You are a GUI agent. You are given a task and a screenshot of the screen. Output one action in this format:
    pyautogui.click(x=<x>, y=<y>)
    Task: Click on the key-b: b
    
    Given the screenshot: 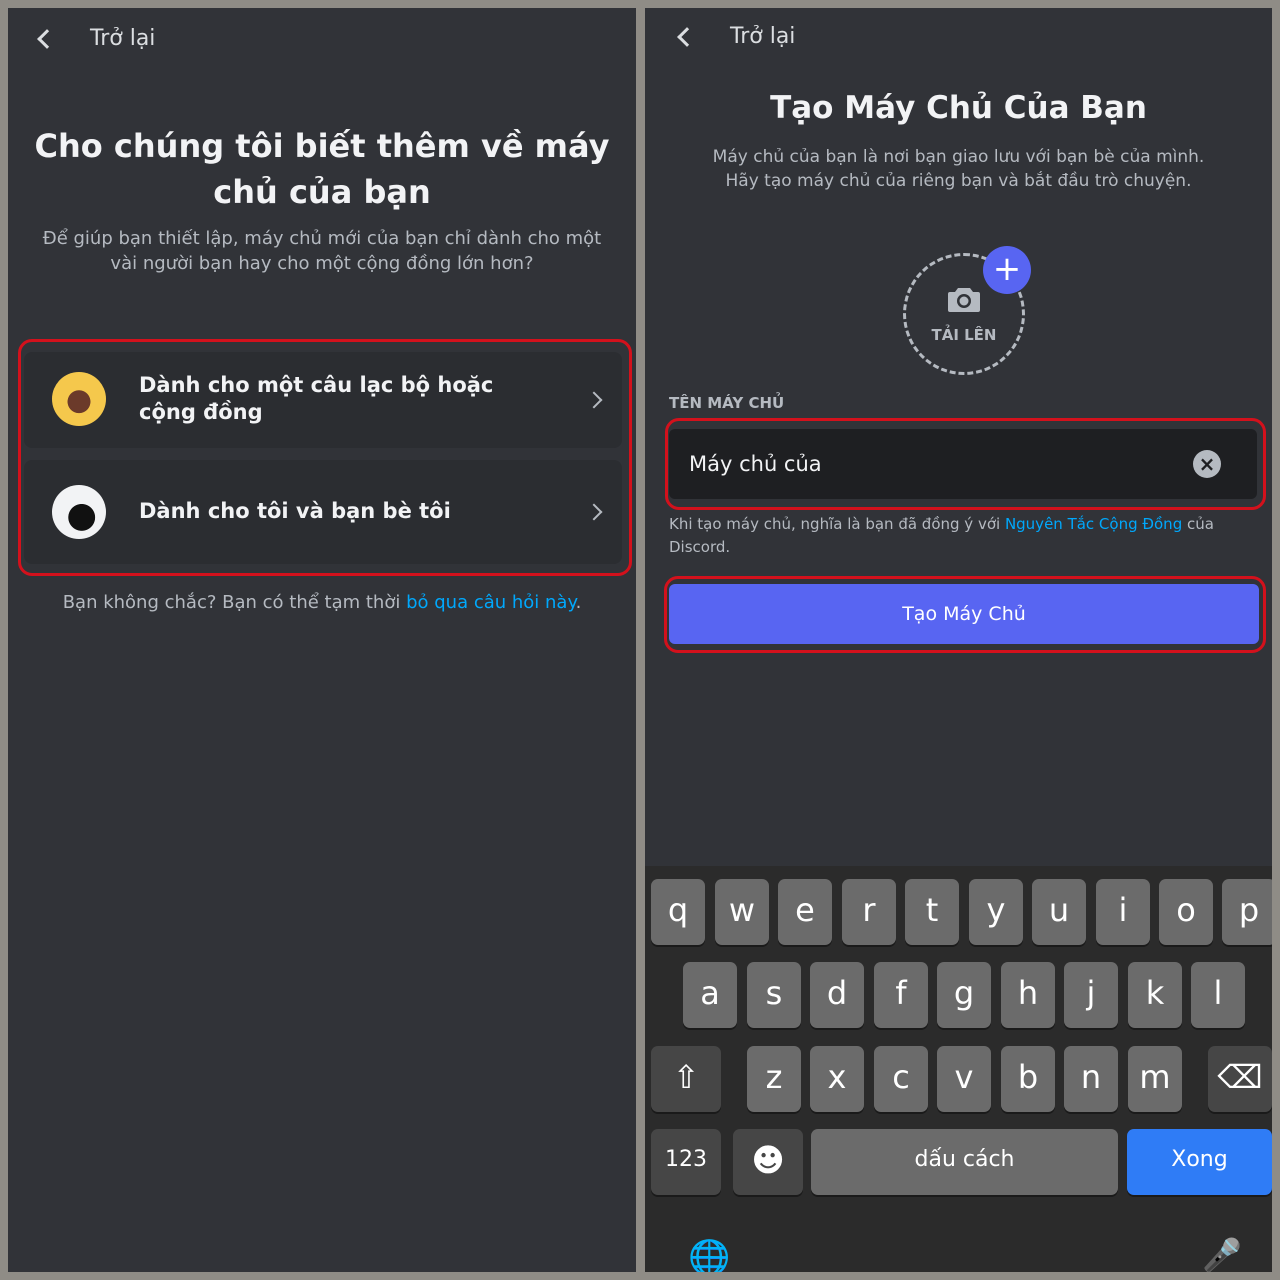 What is the action you would take?
    pyautogui.click(x=1028, y=1079)
    